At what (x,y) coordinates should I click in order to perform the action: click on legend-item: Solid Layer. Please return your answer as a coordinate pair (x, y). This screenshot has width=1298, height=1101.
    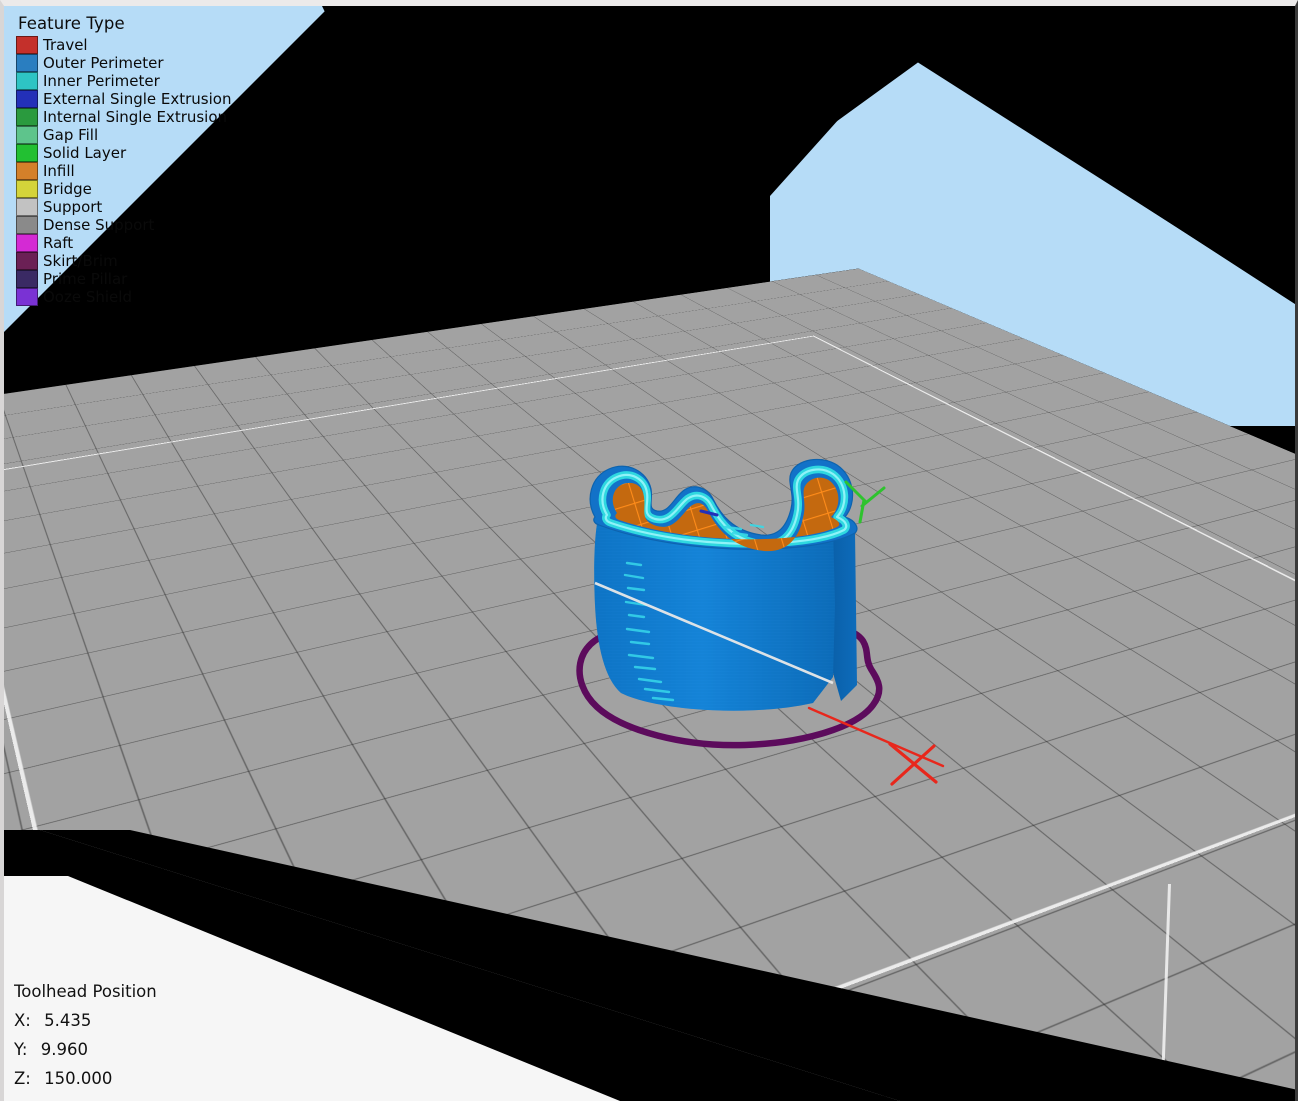
    Looking at the image, I should click on (123, 153).